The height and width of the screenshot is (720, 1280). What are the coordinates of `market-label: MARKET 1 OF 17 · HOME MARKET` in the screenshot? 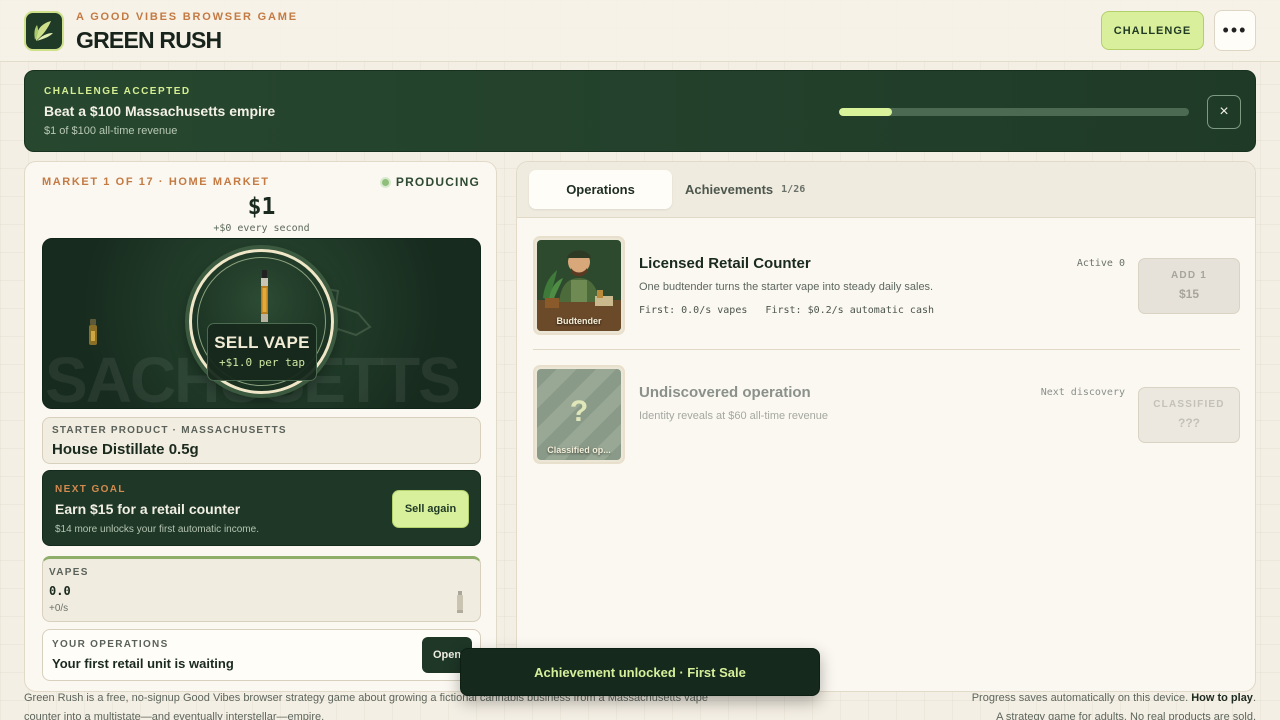 It's located at (156, 182).